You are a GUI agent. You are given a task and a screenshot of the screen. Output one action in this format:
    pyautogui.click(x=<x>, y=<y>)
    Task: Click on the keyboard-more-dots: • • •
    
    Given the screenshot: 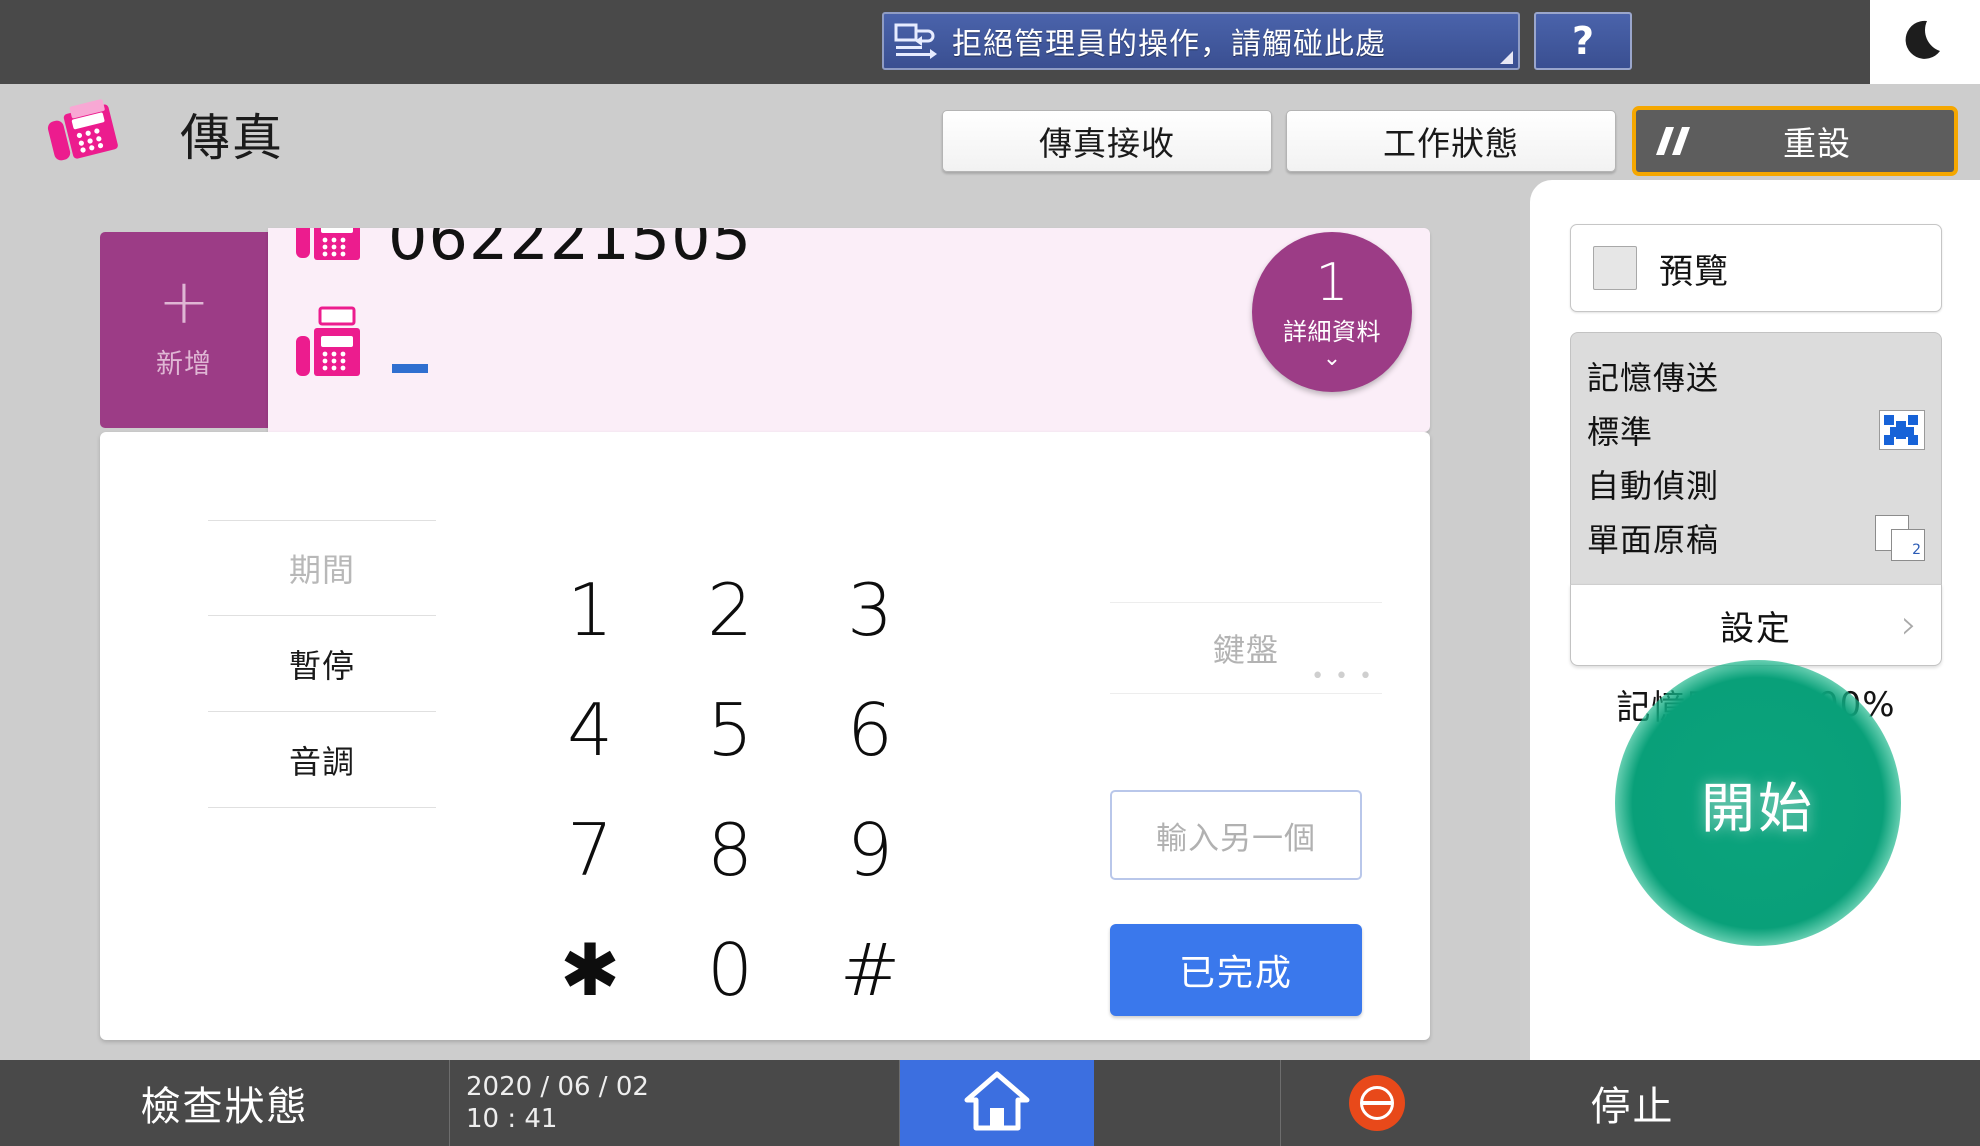 What is the action you would take?
    pyautogui.click(x=1342, y=676)
    